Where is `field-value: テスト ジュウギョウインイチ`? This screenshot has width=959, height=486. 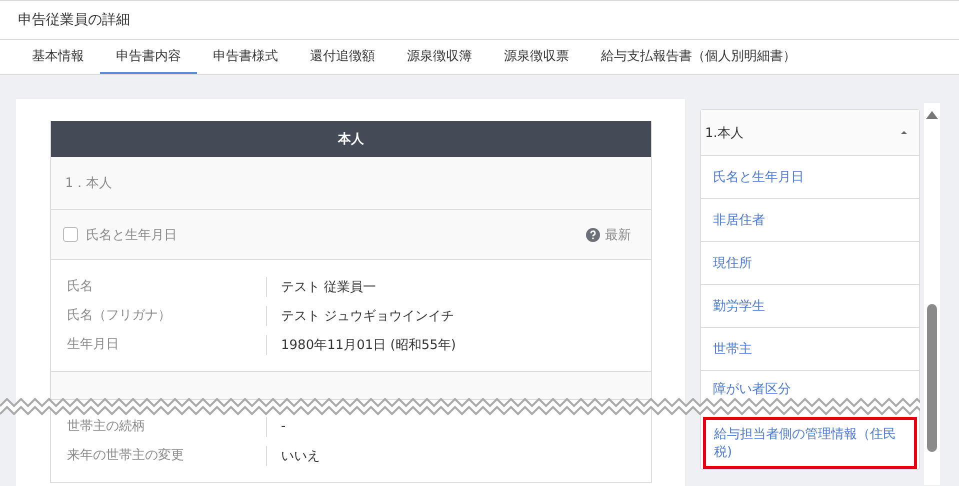
field-value: テスト ジュウギョウインイチ is located at coordinates (367, 316).